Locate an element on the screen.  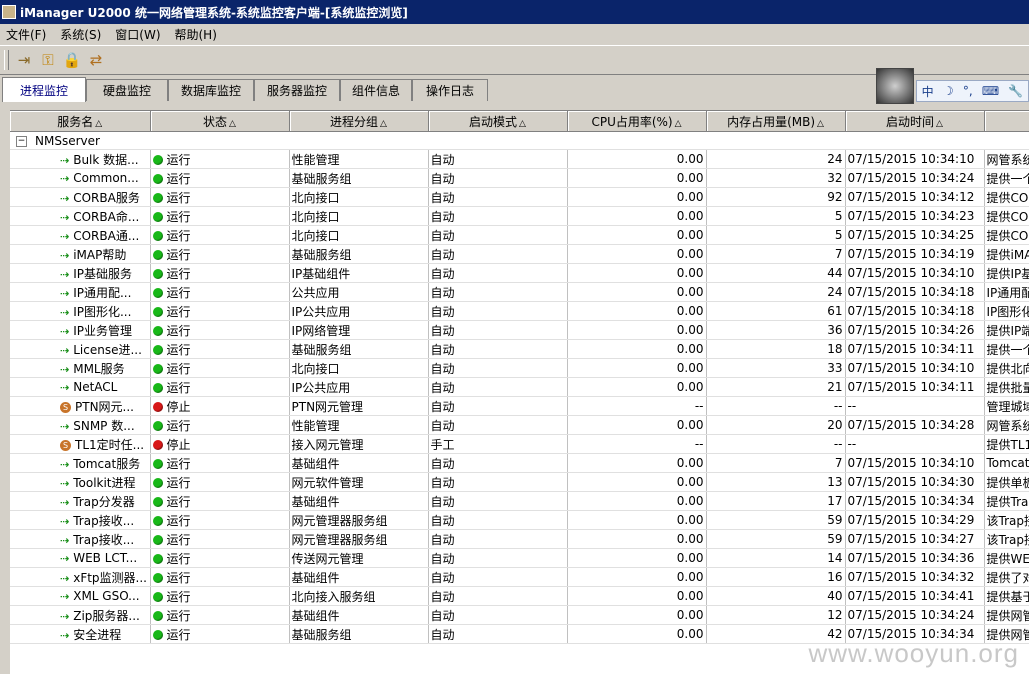
col-header-service: 服务名 △ is located at coordinates (80, 121).